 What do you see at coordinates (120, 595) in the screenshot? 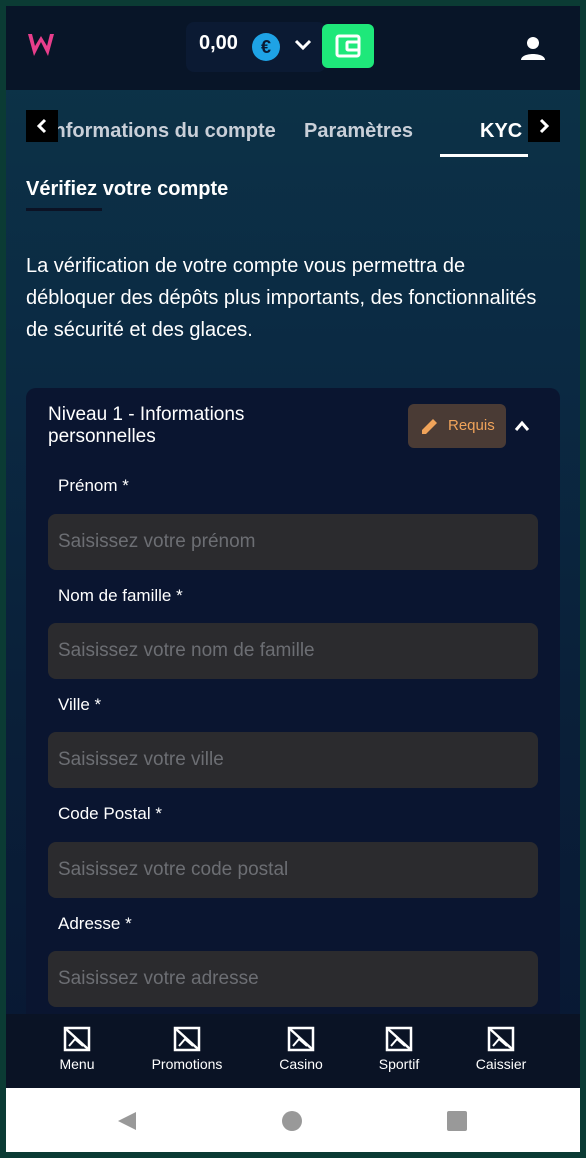
I see `last-name-label: Nom de famille *` at bounding box center [120, 595].